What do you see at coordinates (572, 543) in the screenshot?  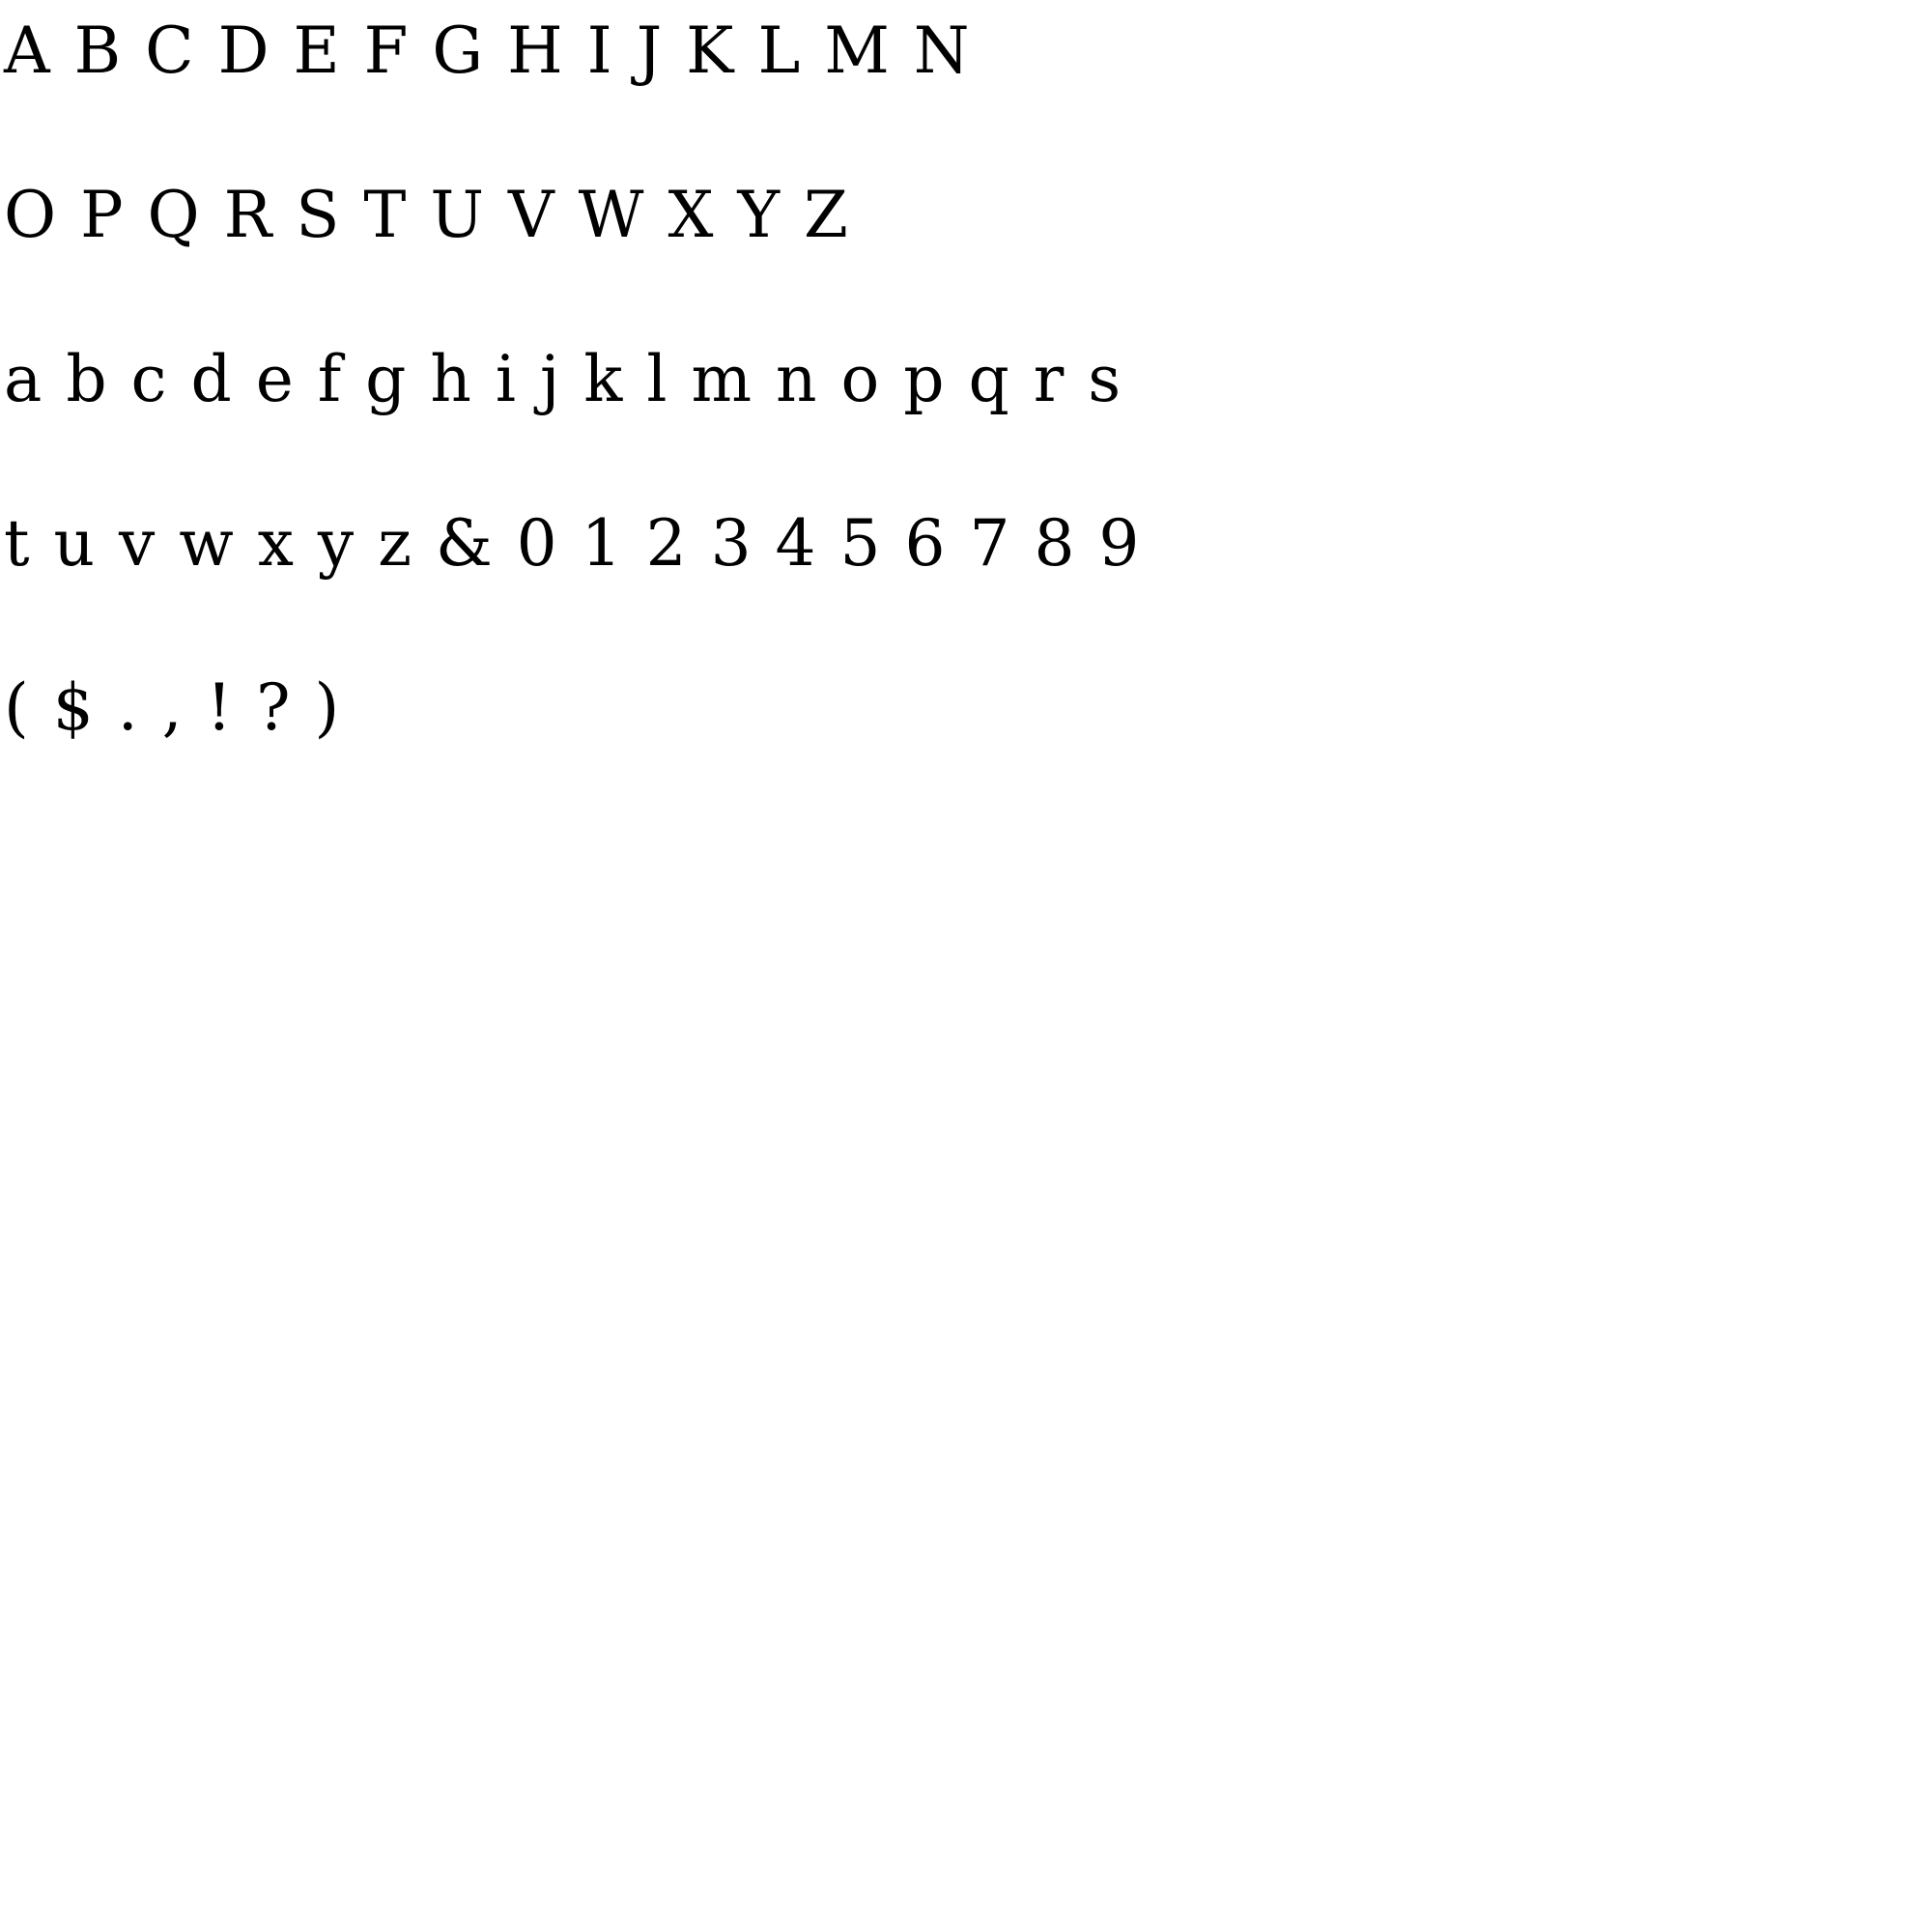 I see `lowercase-t-to-z-and-digits-row: t u v w x y z & 0 1 2 3 4 5 6 7 8 9` at bounding box center [572, 543].